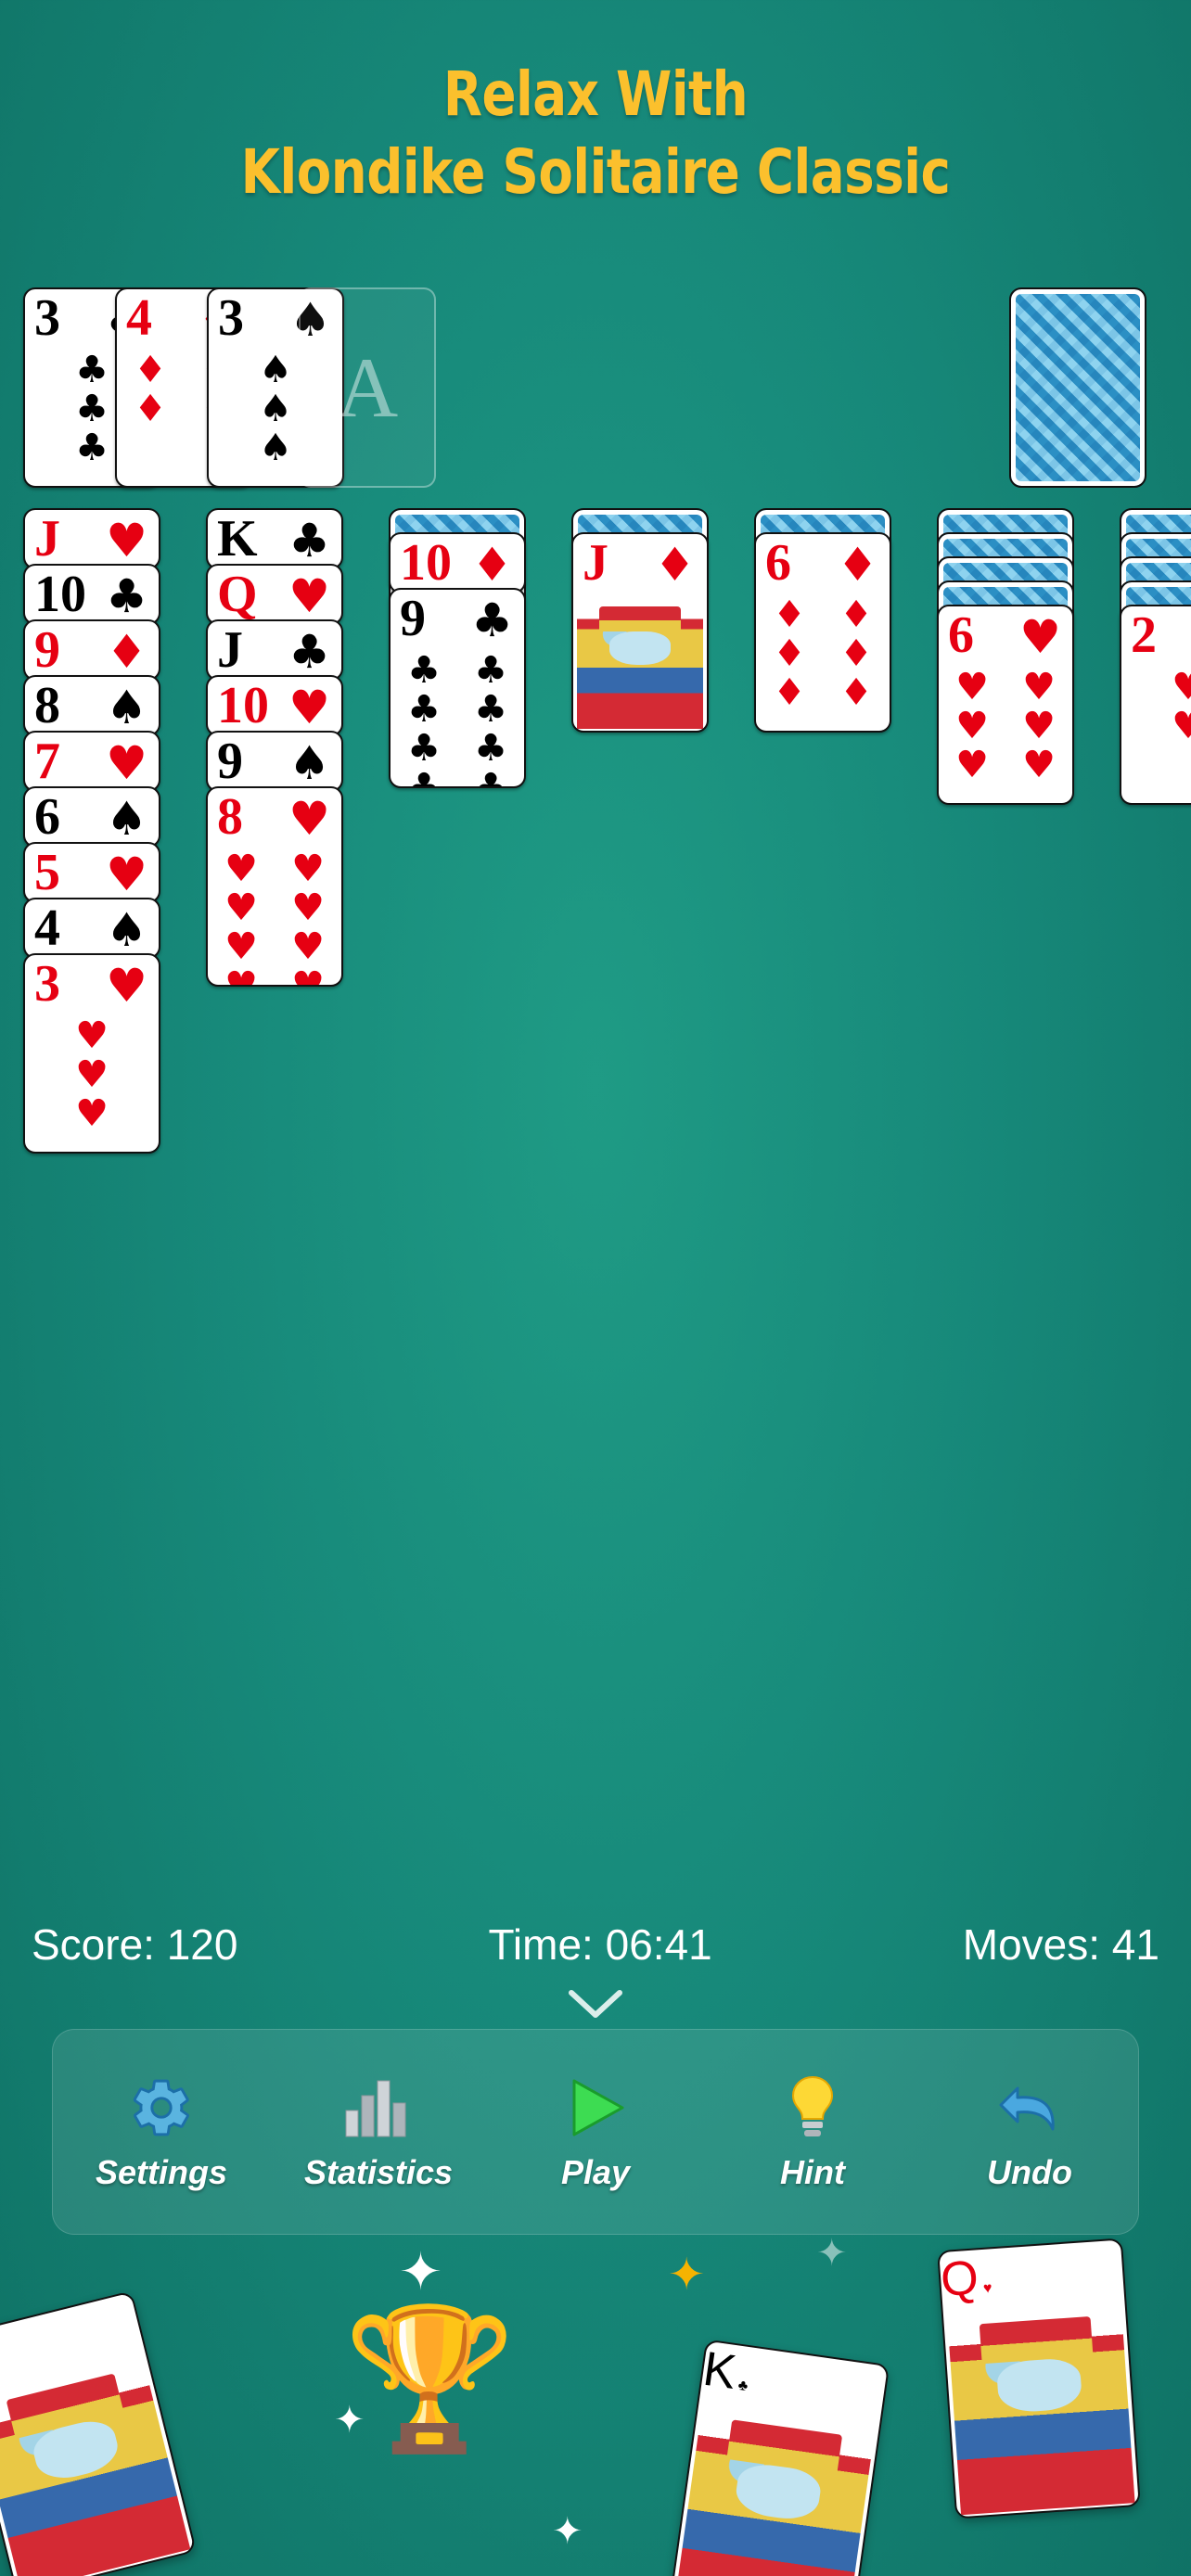 The height and width of the screenshot is (2576, 1191). What do you see at coordinates (595, 172) in the screenshot?
I see `title-line-2: Klondike Solitaire Classic` at bounding box center [595, 172].